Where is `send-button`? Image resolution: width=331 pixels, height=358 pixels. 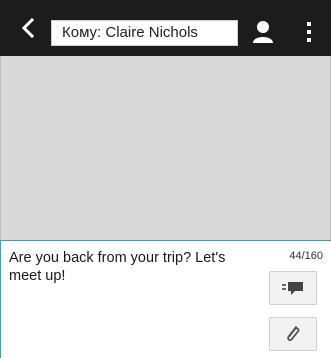
send-button is located at coordinates (293, 288).